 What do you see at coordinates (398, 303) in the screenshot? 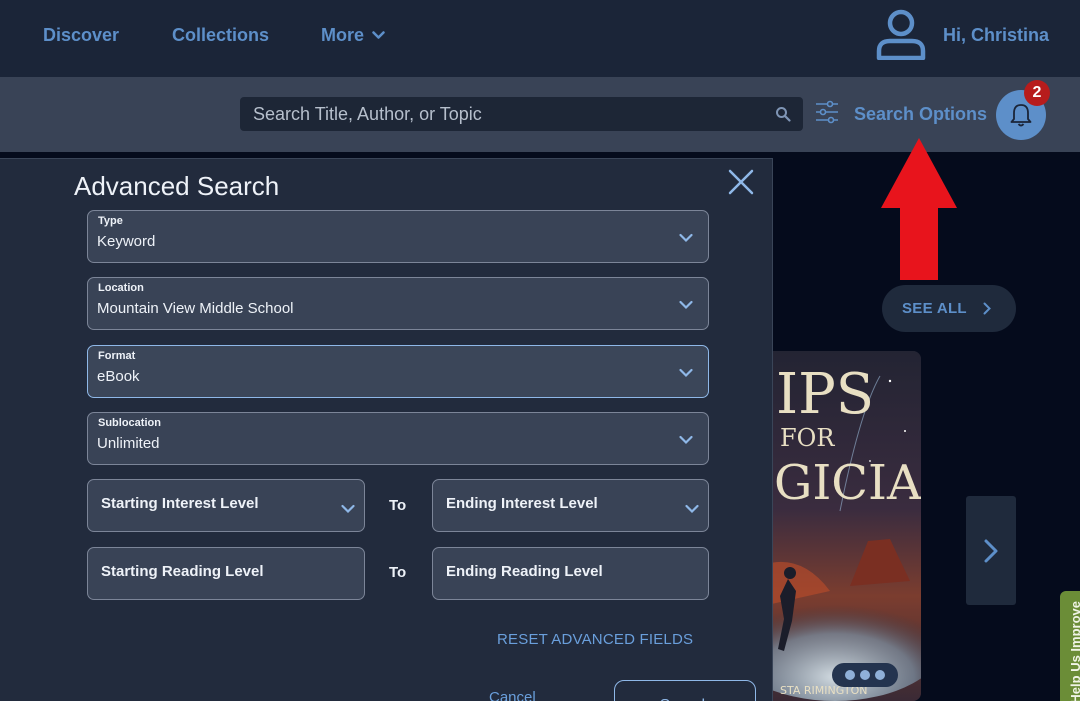
I see `location-select: Location Mountain View Middle School` at bounding box center [398, 303].